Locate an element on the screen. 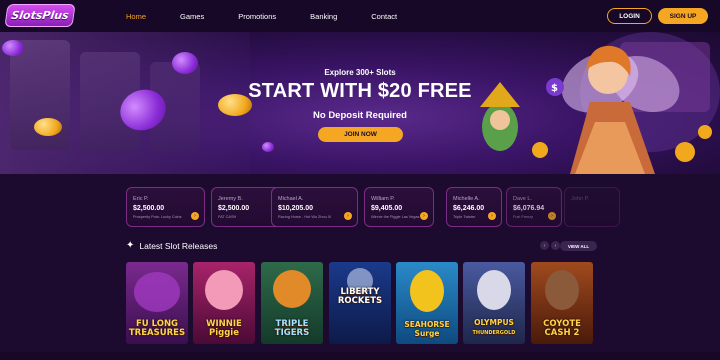  winner-game: FAT CASH is located at coordinates (227, 217).